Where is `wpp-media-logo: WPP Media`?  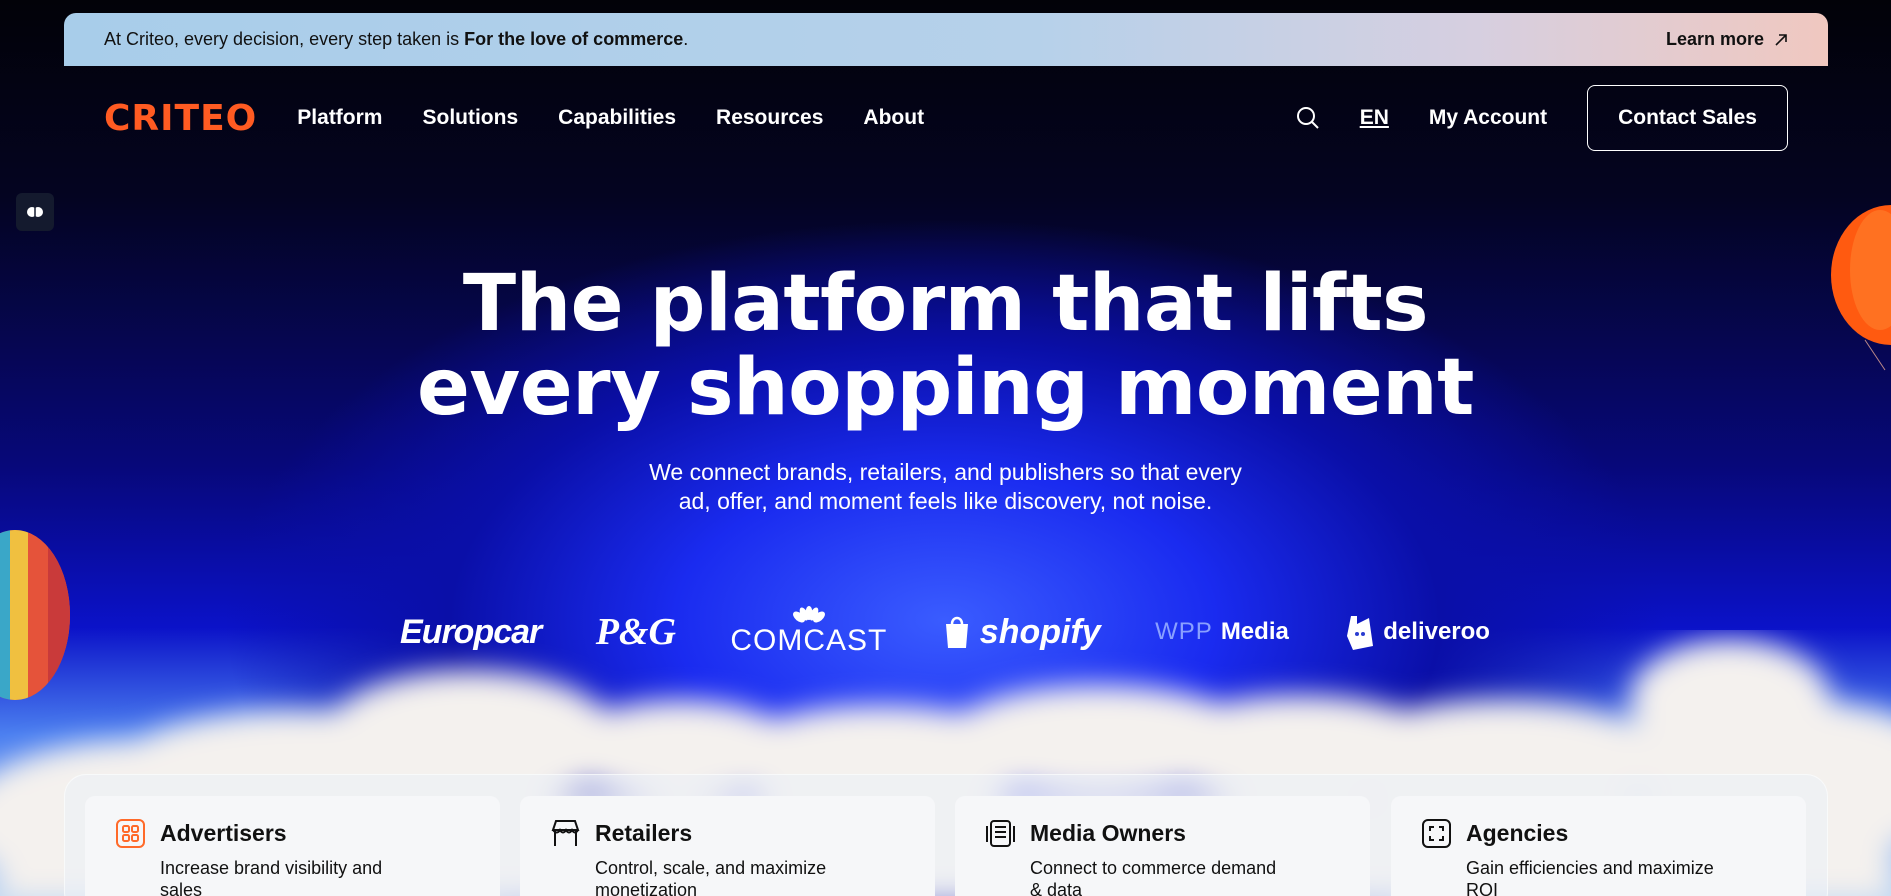
wpp-media-logo: WPP Media is located at coordinates (1222, 632).